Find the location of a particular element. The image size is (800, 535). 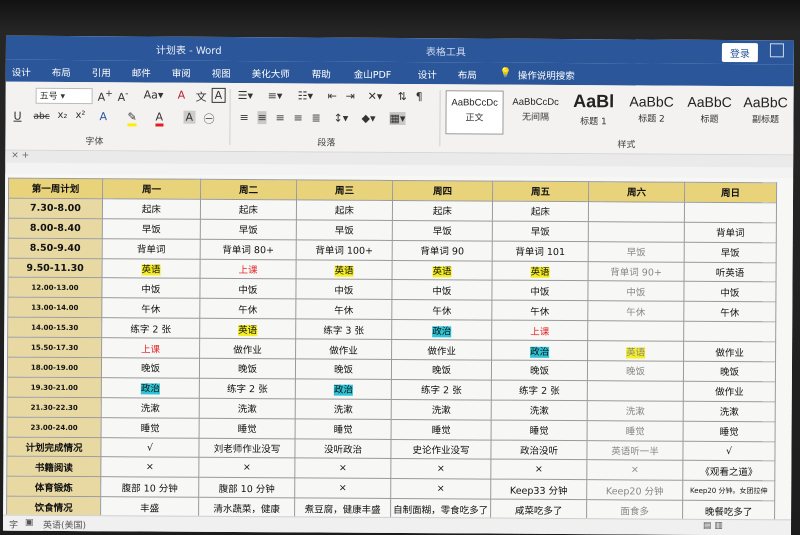

multilevel-list-icon: ☷▾ is located at coordinates (305, 95).